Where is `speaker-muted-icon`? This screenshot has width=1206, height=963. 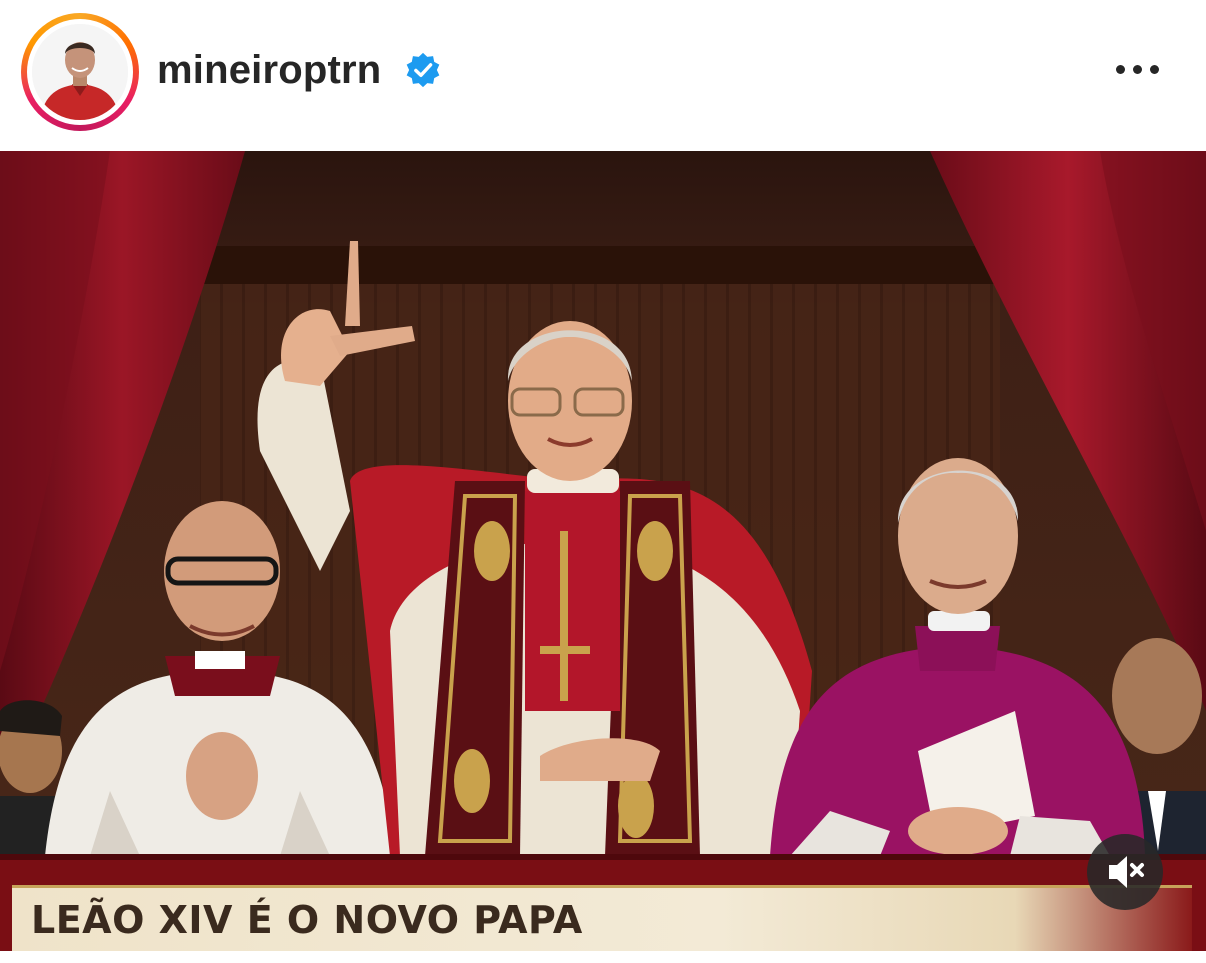 speaker-muted-icon is located at coordinates (1126, 872).